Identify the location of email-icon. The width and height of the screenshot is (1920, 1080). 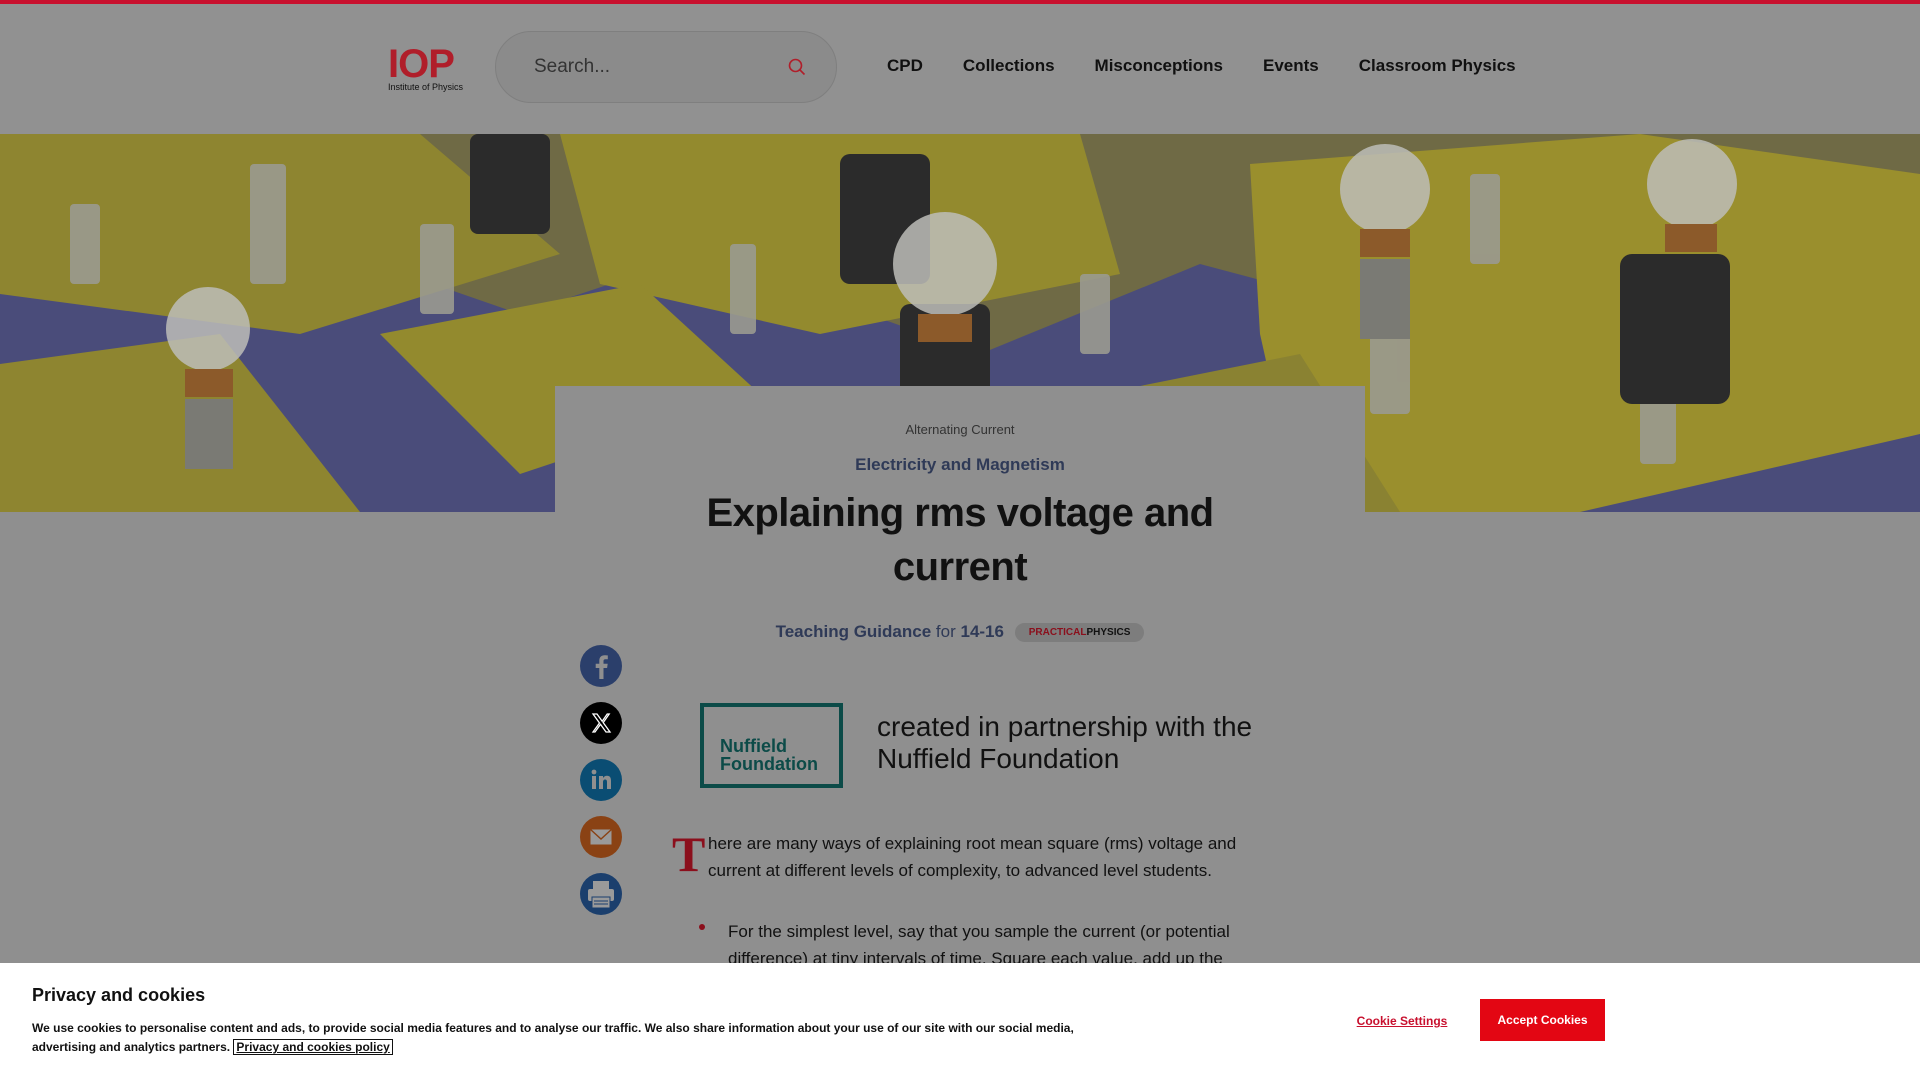
(601, 837).